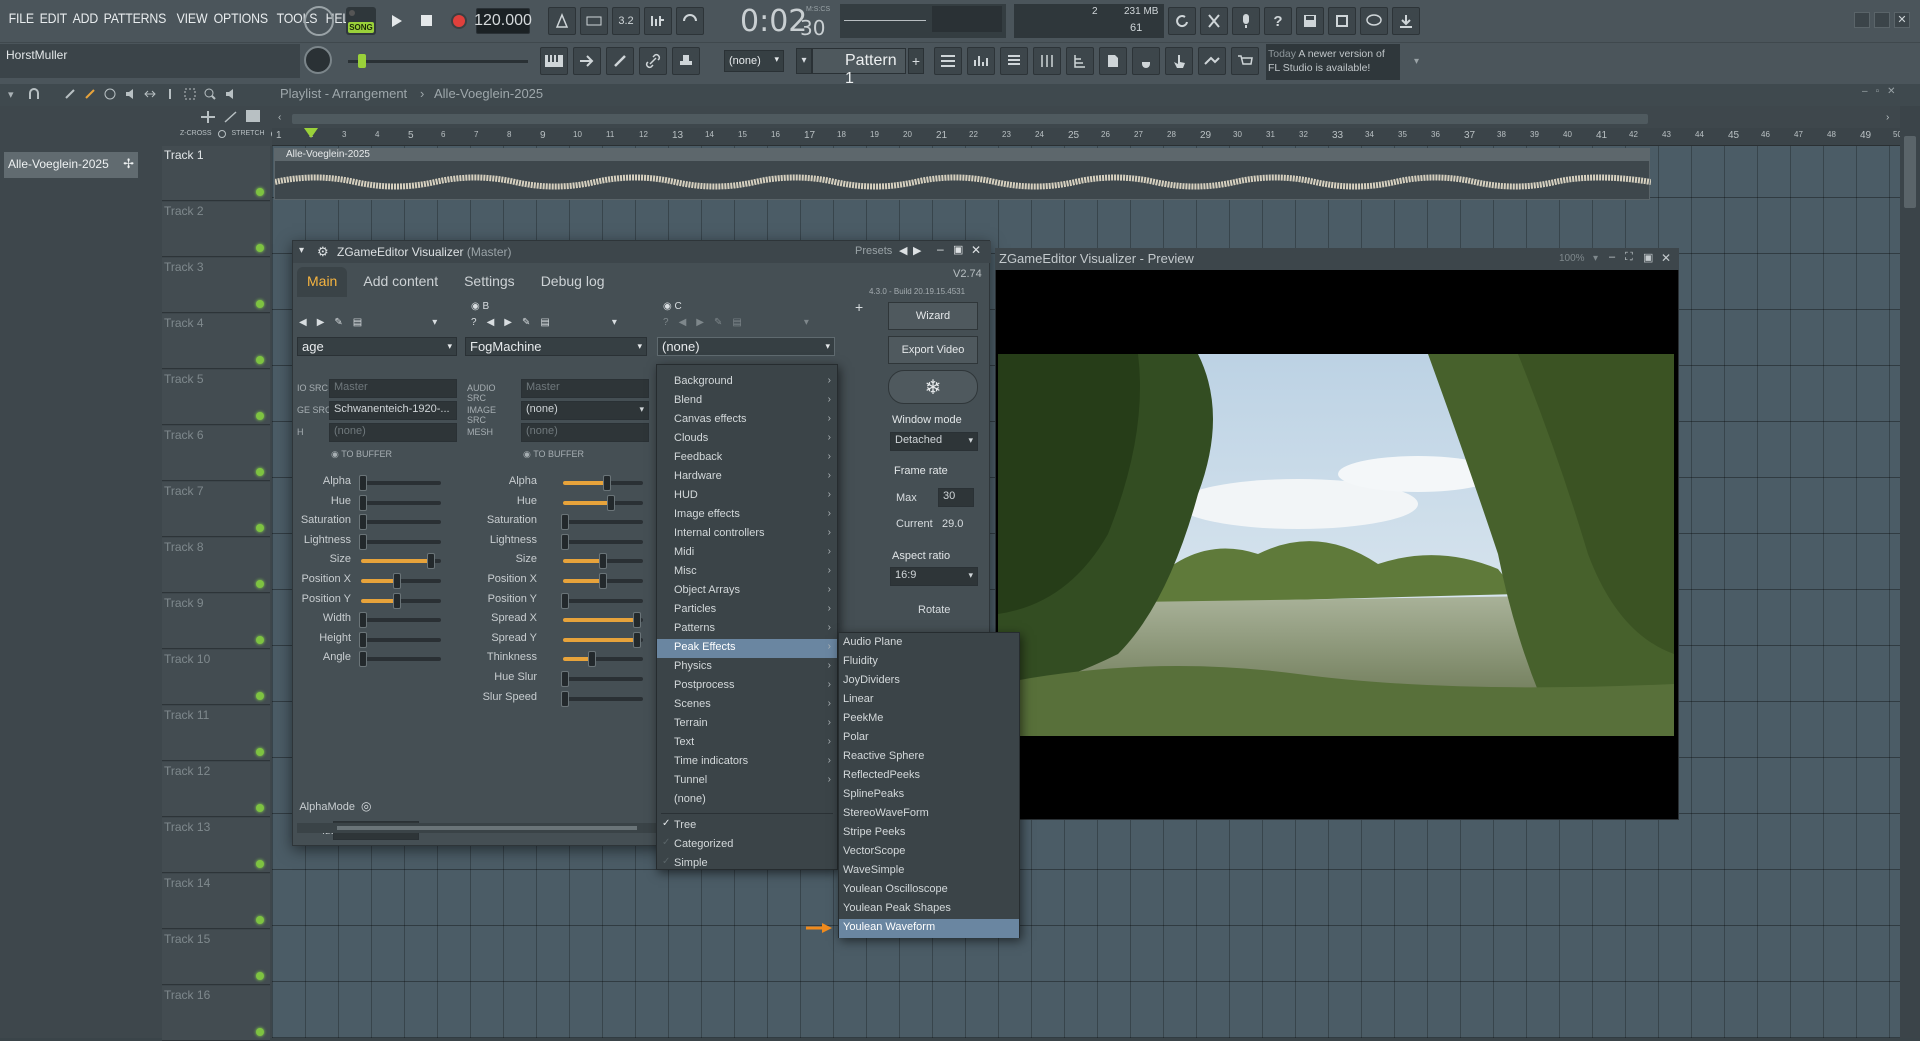 The image size is (1920, 1041). Describe the element at coordinates (311, 133) in the screenshot. I see `song-position-marker` at that location.